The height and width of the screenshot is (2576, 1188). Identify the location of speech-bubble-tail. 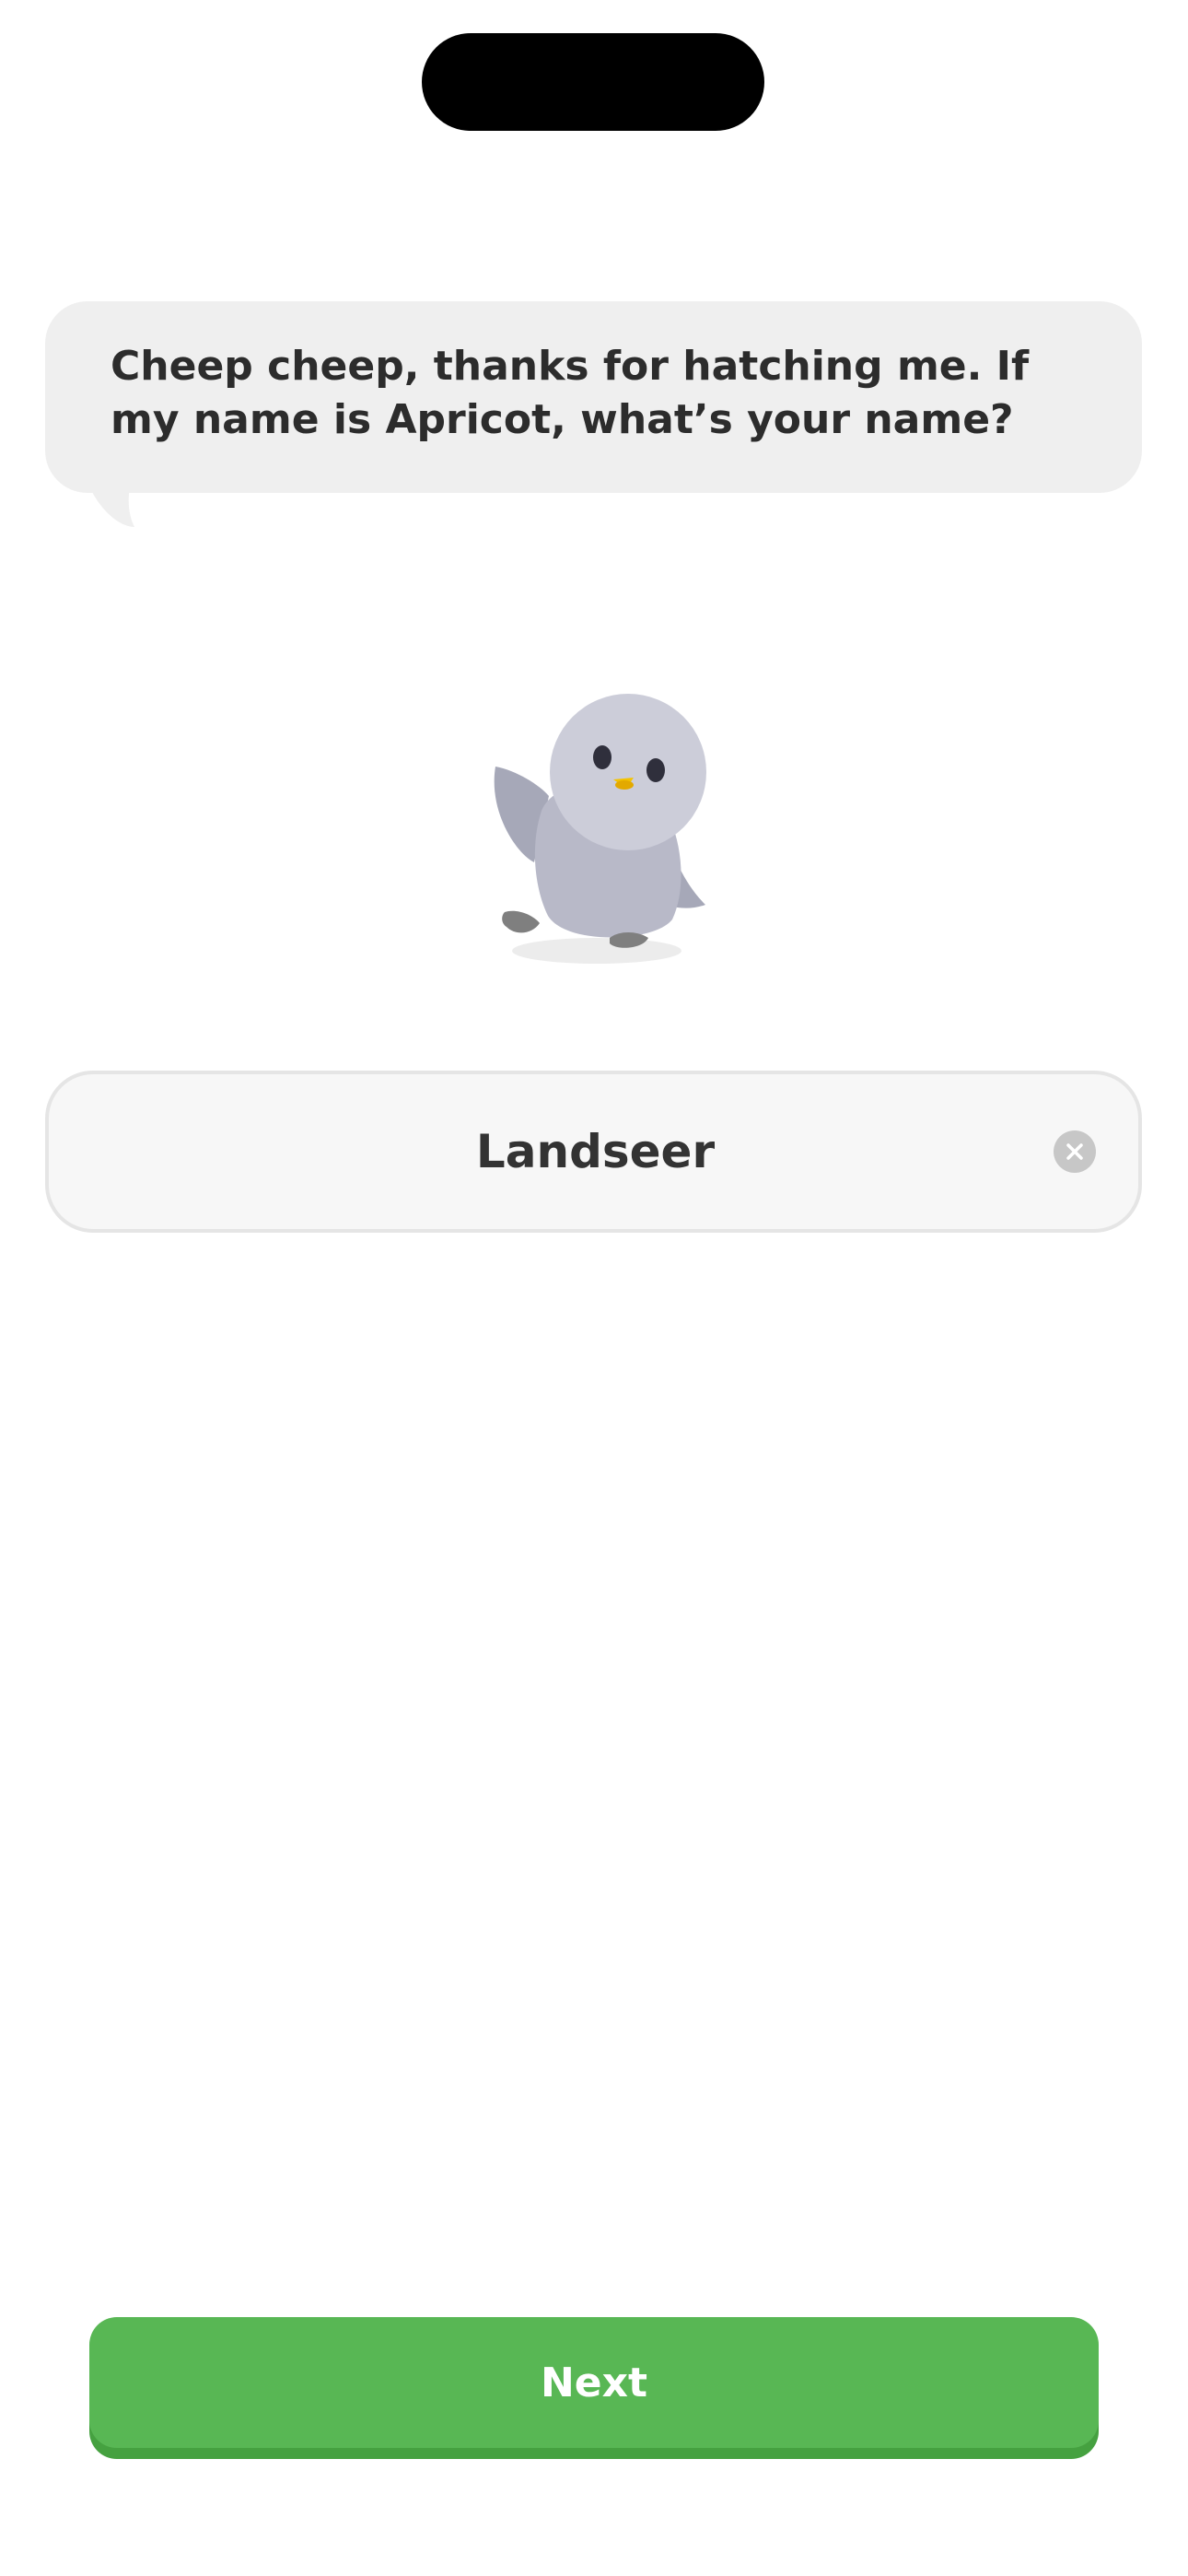
(109, 501).